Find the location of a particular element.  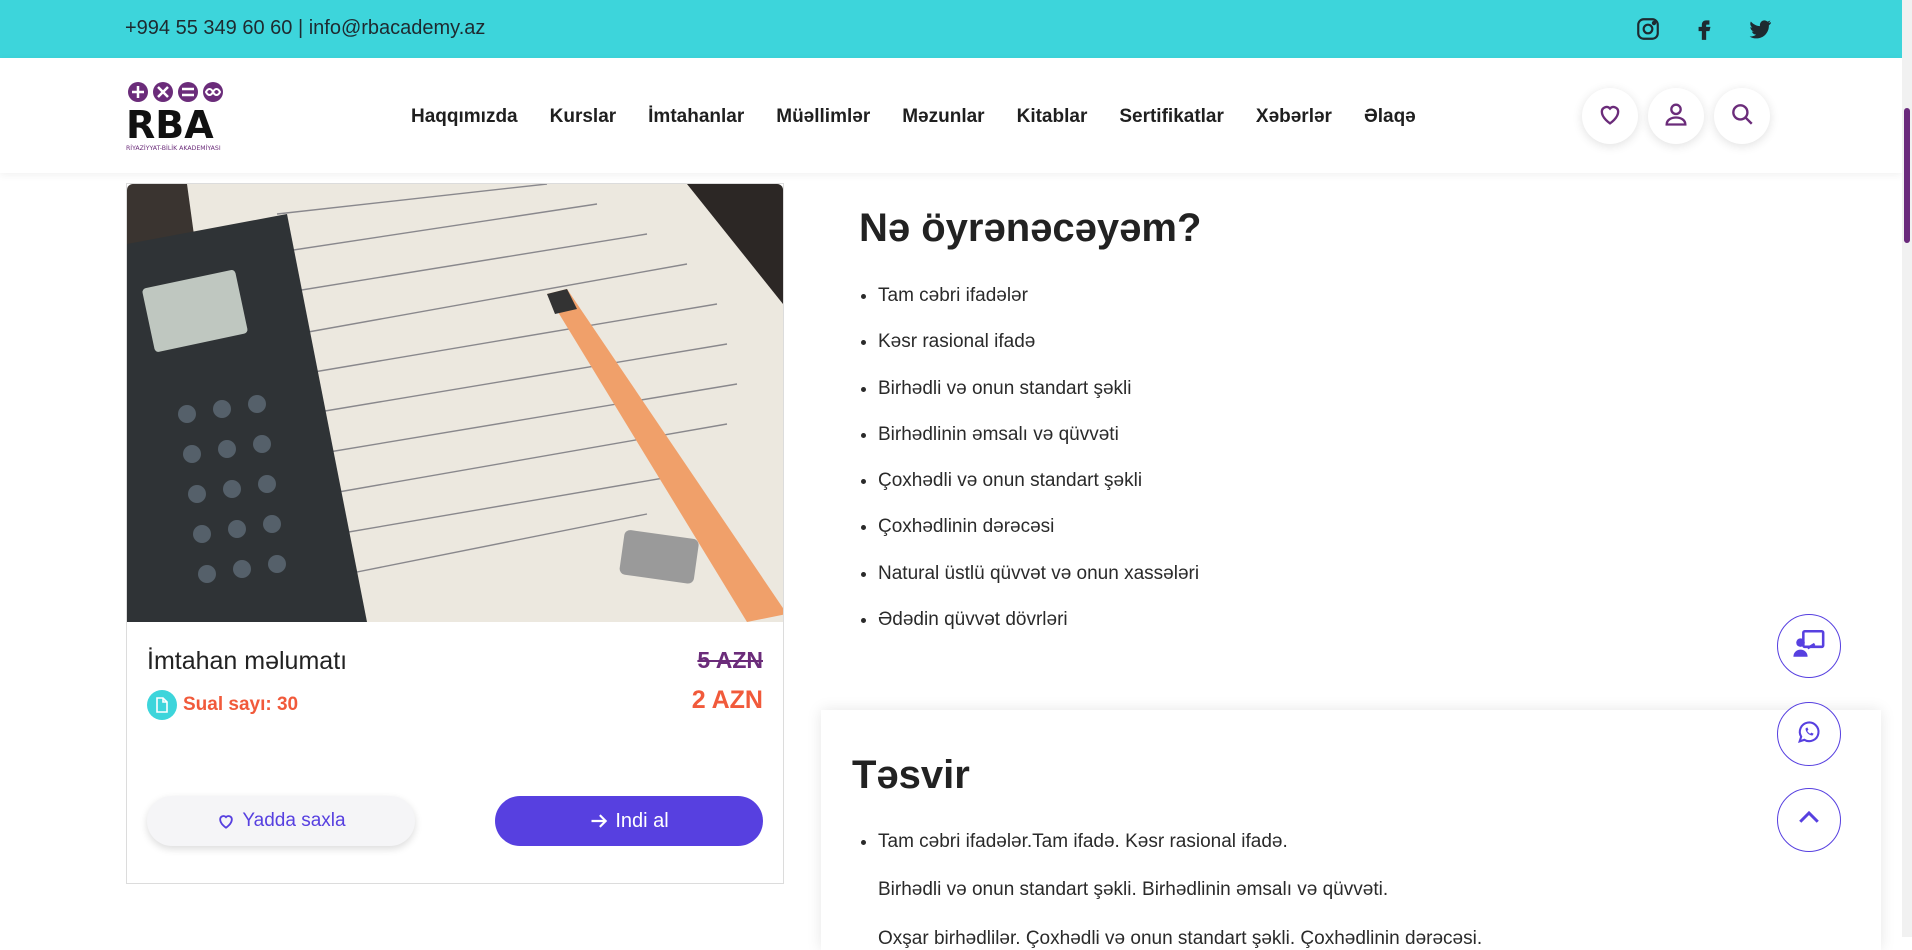

question-count: Sual sayı: 30 is located at coordinates (222, 705).